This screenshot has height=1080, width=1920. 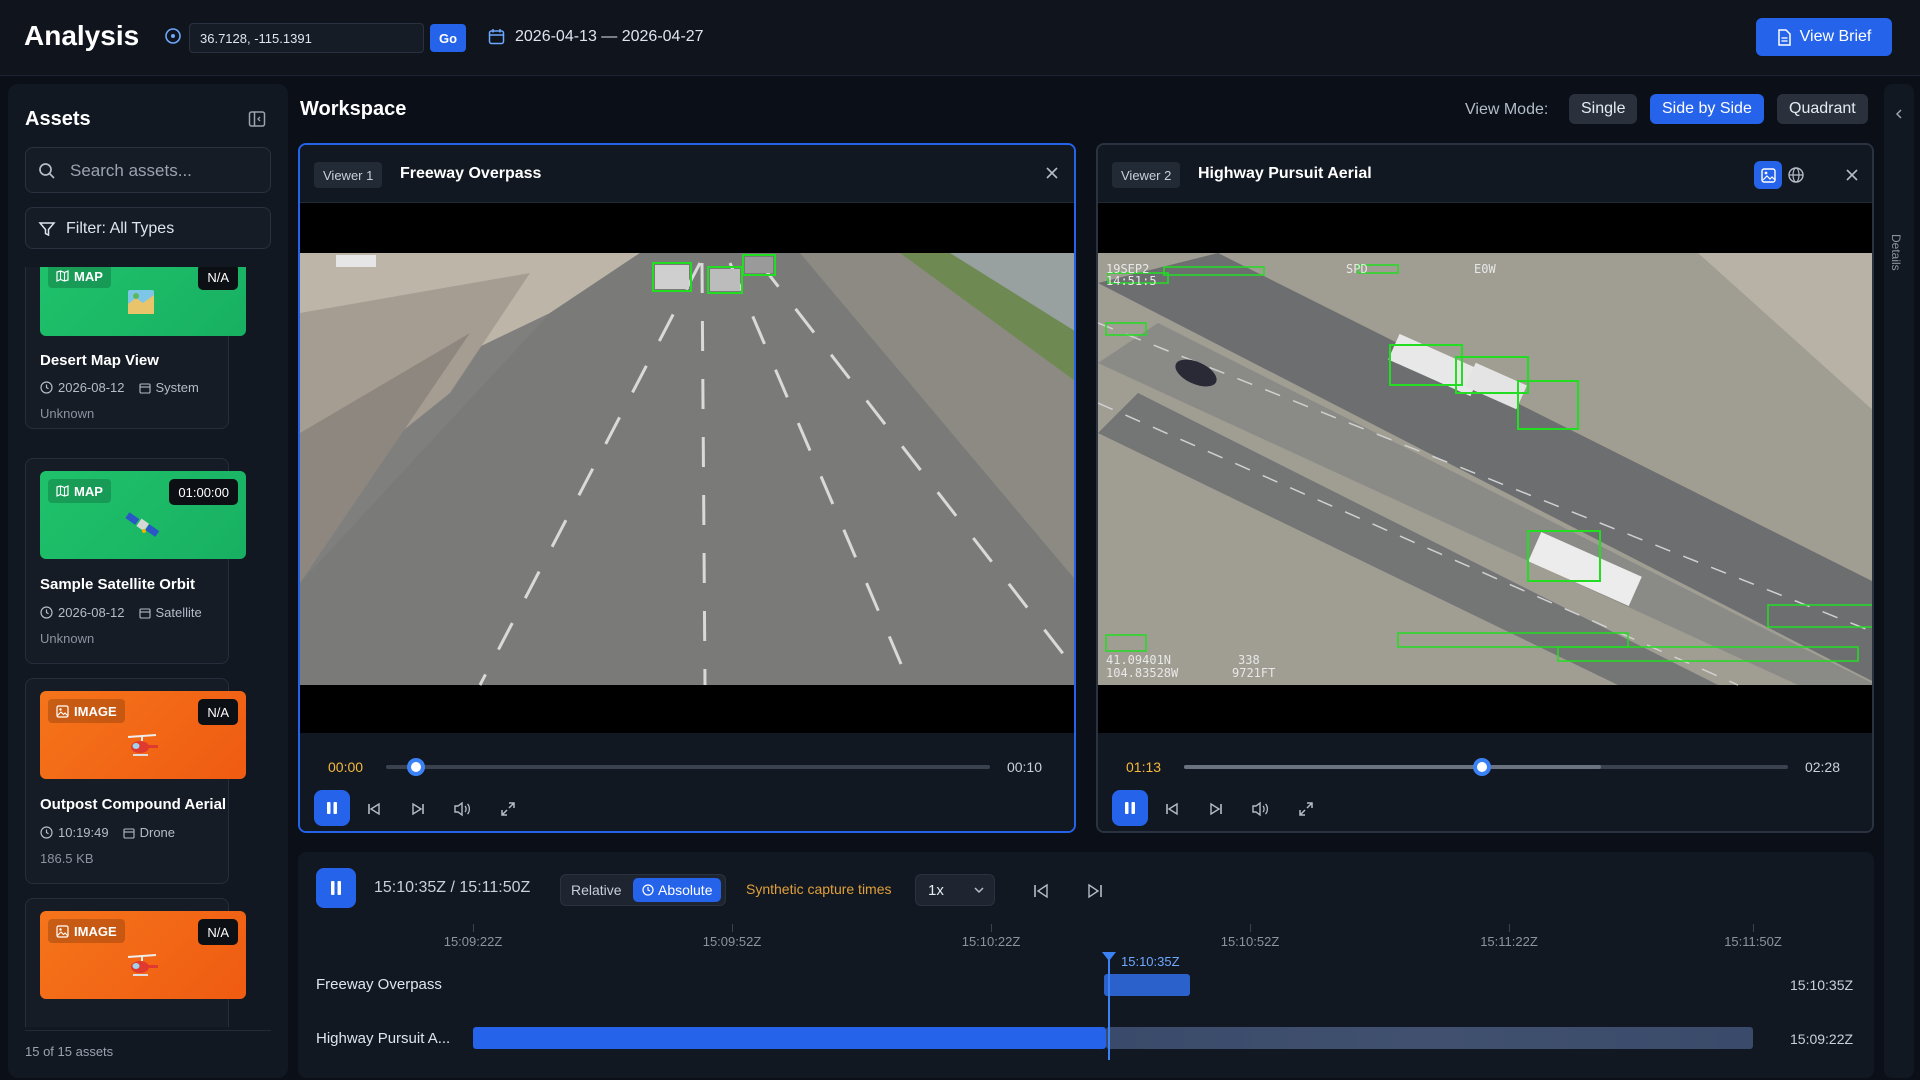 I want to click on svg-text: 9721FT, so click(x=1253, y=673).